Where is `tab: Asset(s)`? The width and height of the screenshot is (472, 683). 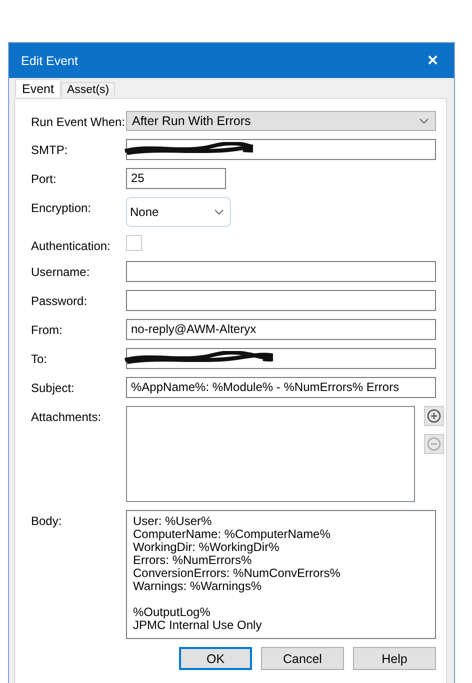 tab: Asset(s) is located at coordinates (88, 89).